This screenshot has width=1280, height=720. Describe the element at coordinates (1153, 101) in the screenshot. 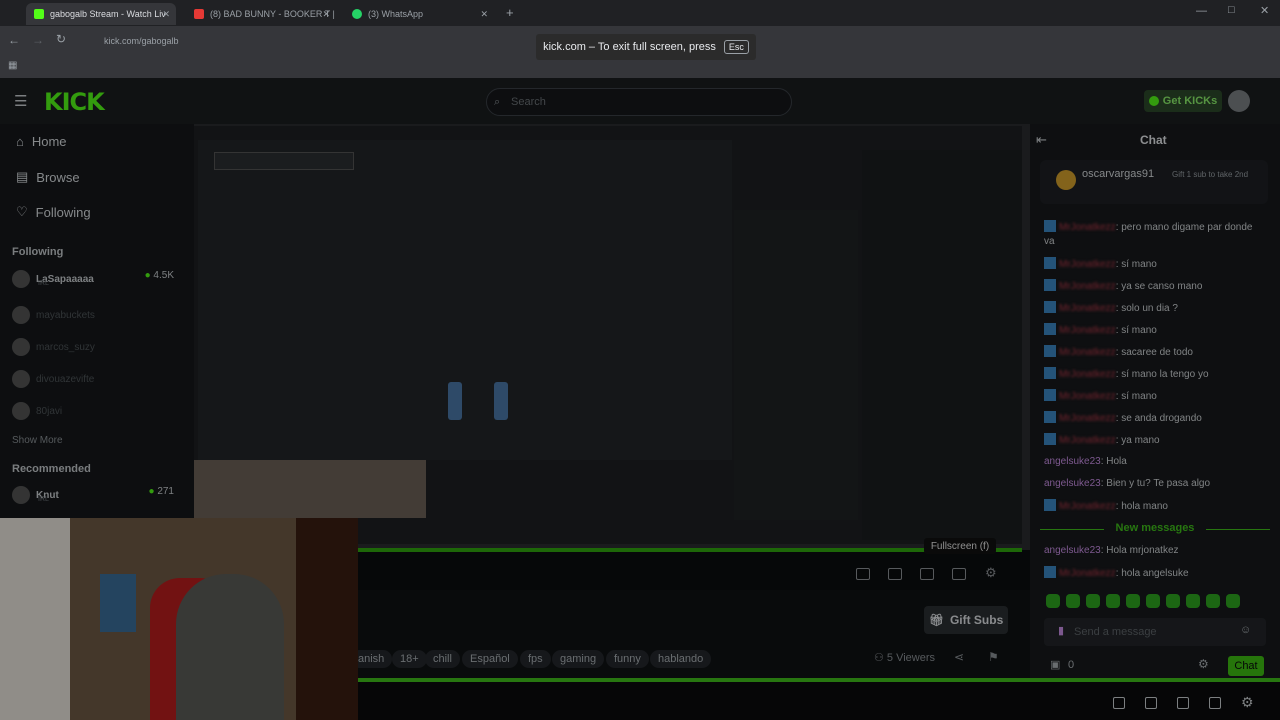

I see `kicks-coin-icon` at that location.